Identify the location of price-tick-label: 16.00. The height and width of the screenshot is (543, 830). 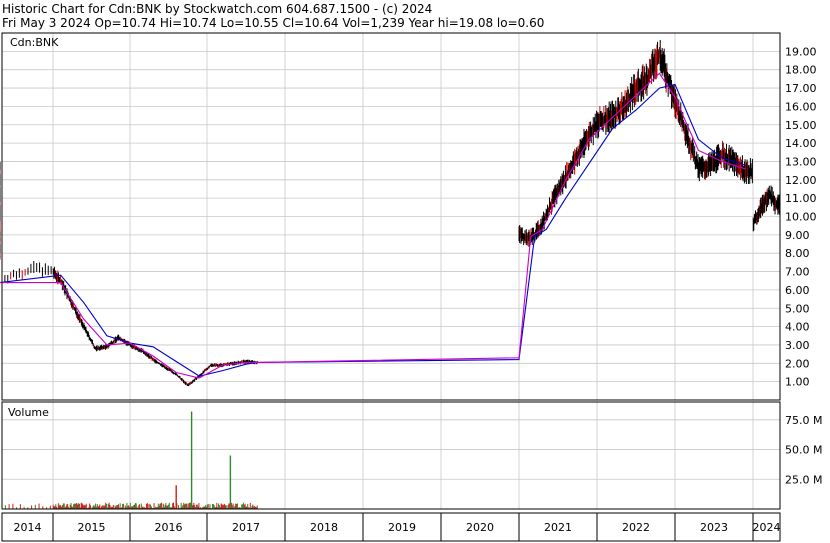
(801, 106).